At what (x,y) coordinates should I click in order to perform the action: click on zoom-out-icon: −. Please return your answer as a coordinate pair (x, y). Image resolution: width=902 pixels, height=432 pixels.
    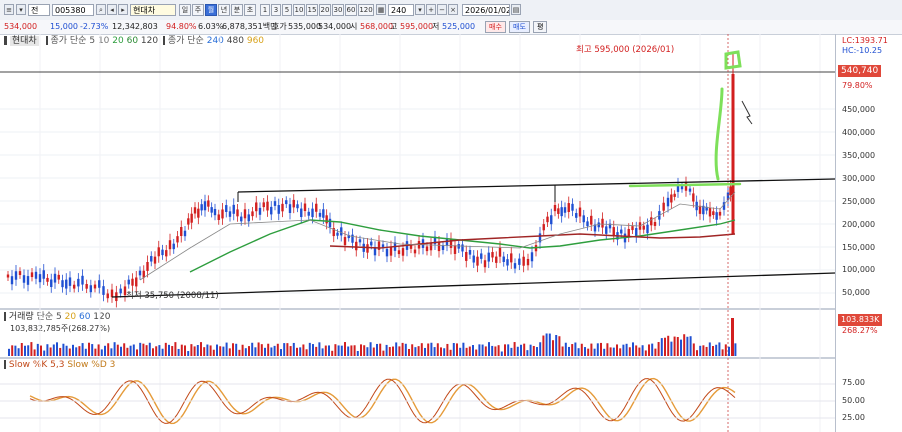
    Looking at the image, I should click on (442, 9).